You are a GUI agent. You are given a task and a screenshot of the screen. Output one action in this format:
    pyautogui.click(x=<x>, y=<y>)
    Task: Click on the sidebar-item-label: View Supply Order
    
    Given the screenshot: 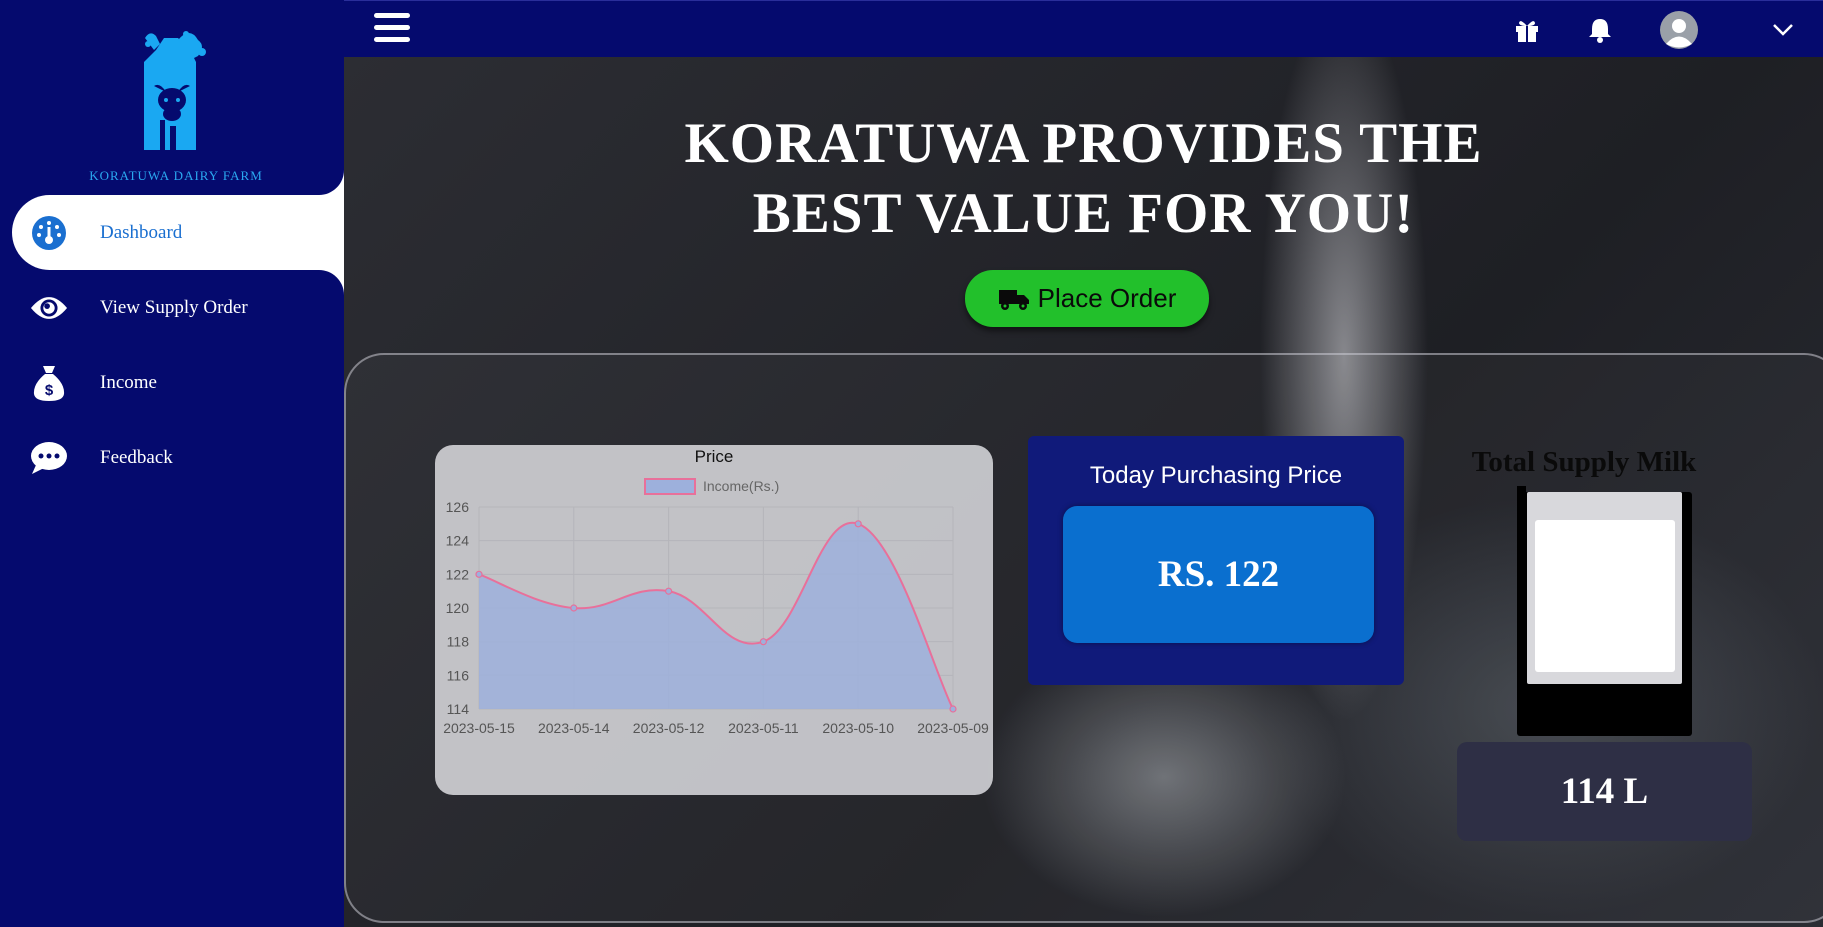 What is the action you would take?
    pyautogui.click(x=174, y=307)
    